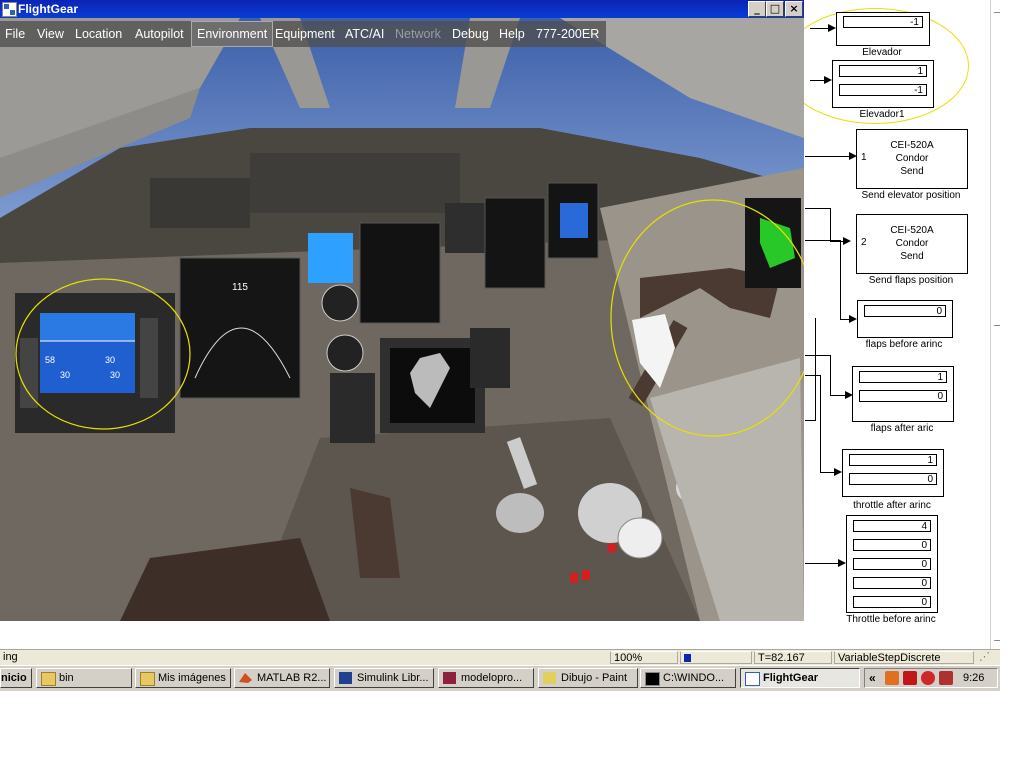 The width and height of the screenshot is (1024, 768). Describe the element at coordinates (882, 114) in the screenshot. I see `elevador1-label: Elevador1` at that location.